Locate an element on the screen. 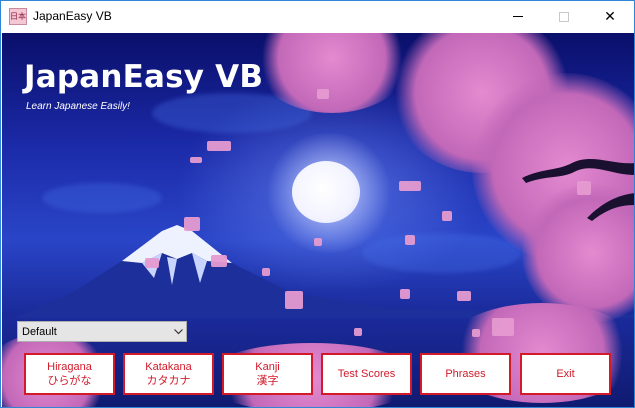  exit-label: Exit is located at coordinates (565, 373).